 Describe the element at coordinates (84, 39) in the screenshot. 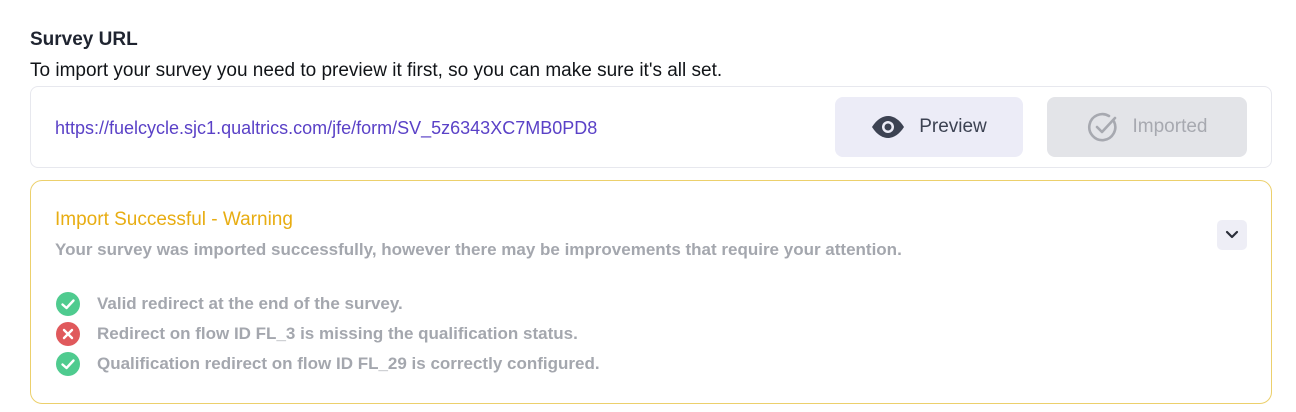

I see `section-title: Survey URL` at that location.